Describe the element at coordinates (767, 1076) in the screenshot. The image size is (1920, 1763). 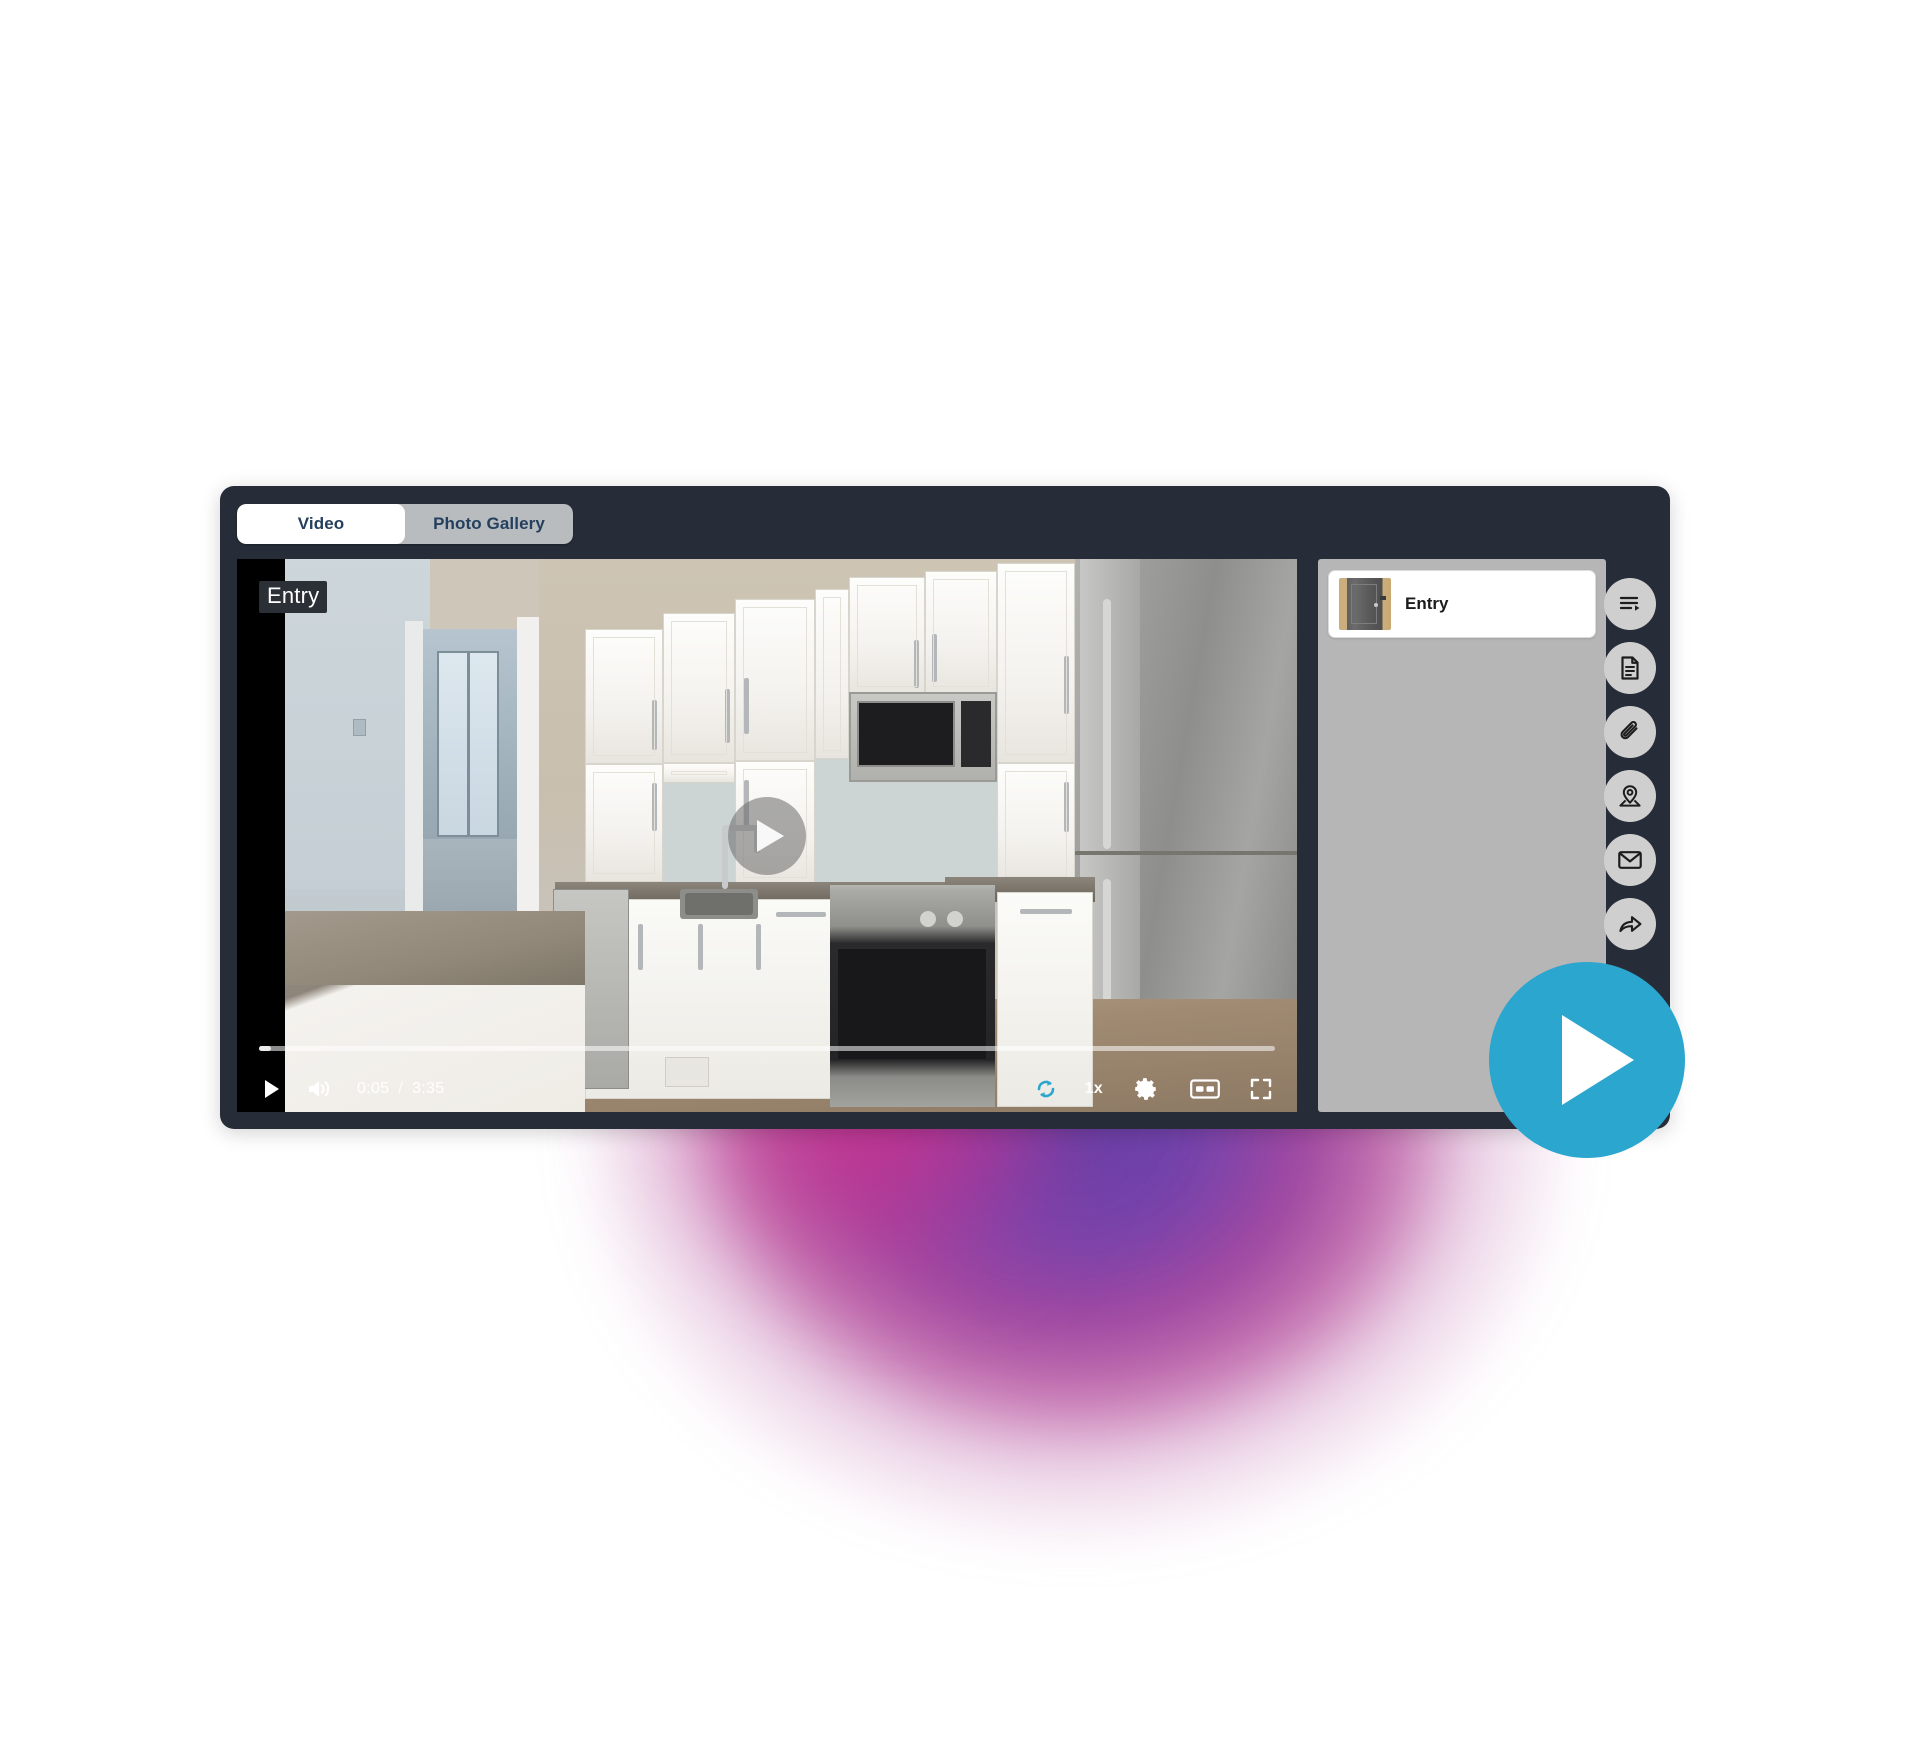
I see `video-controls-bar: 0:05 / 3:35 1x` at that location.